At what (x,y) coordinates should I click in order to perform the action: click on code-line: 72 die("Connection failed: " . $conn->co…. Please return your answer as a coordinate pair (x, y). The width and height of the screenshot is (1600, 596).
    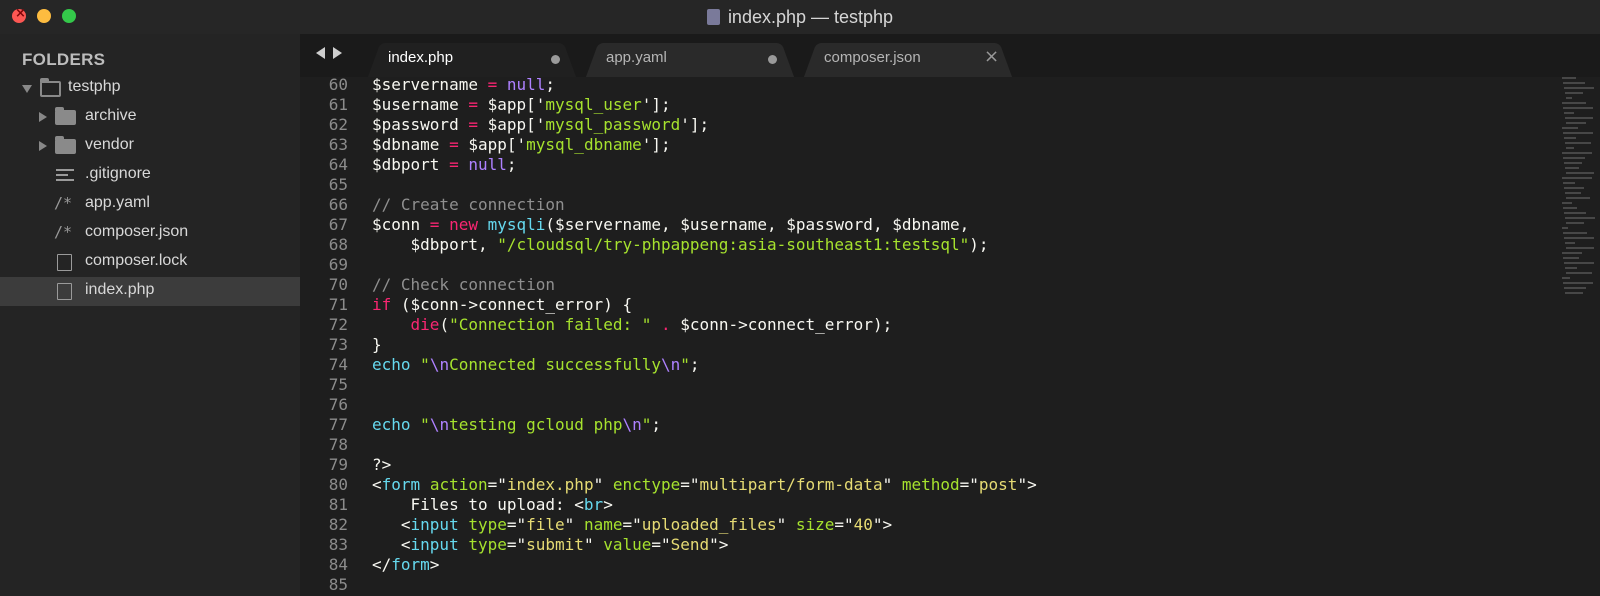
    Looking at the image, I should click on (920, 325).